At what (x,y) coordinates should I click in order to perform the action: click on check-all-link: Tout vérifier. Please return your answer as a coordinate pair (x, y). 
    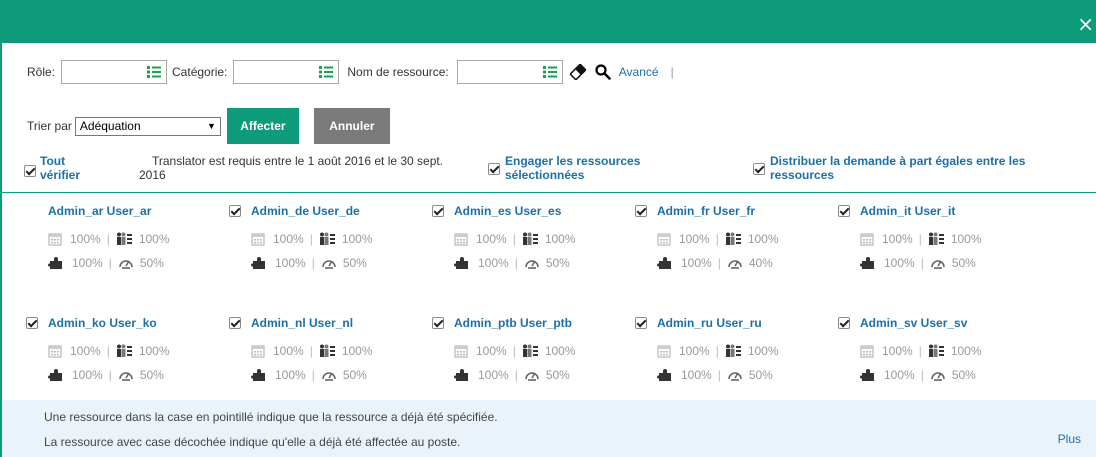
    Looking at the image, I should click on (60, 168).